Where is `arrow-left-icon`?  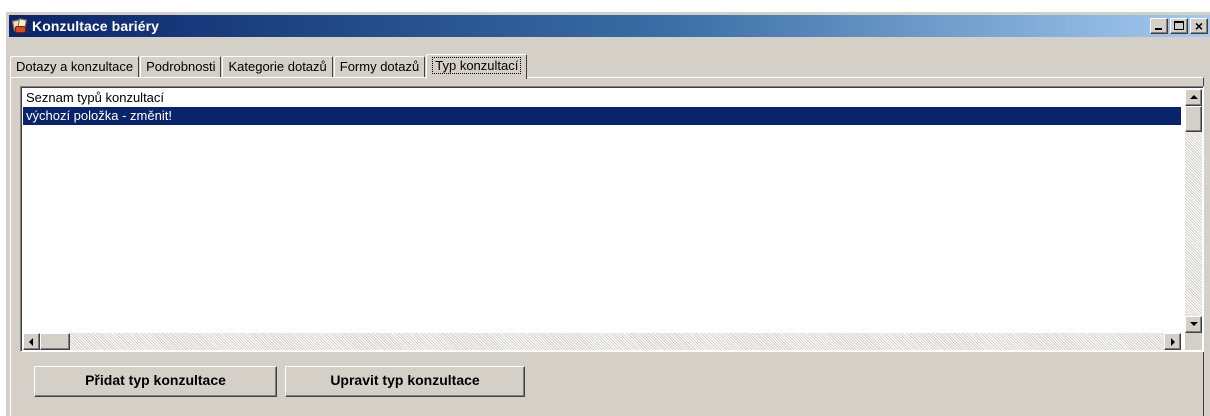
arrow-left-icon is located at coordinates (31, 342).